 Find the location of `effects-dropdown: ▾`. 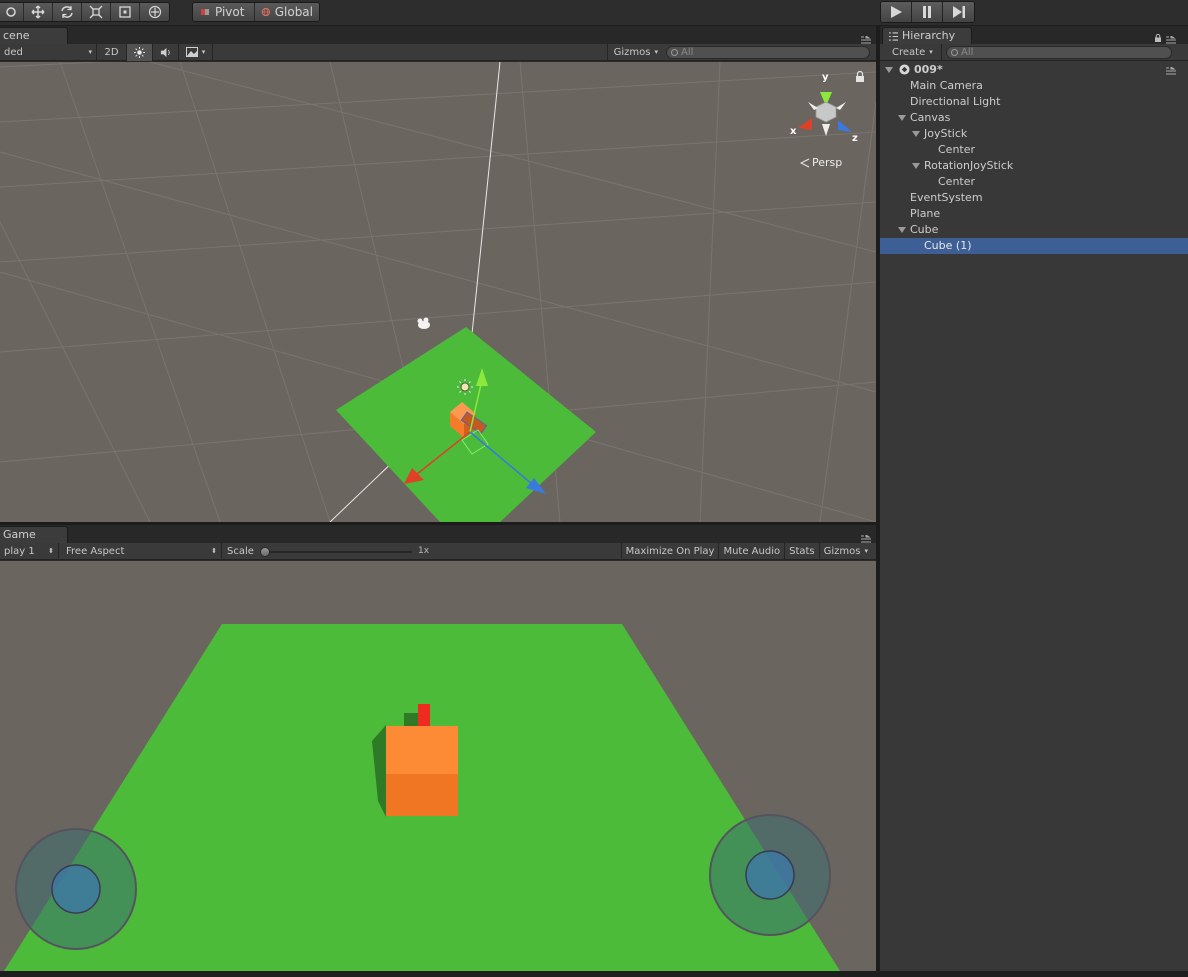

effects-dropdown: ▾ is located at coordinates (196, 52).